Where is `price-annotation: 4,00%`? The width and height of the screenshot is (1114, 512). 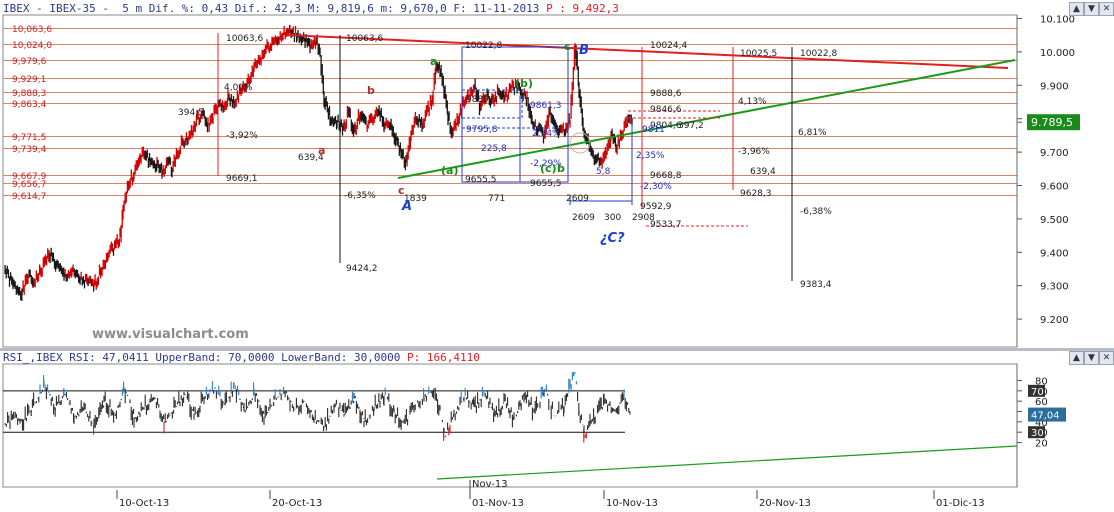
price-annotation: 4,00% is located at coordinates (238, 88).